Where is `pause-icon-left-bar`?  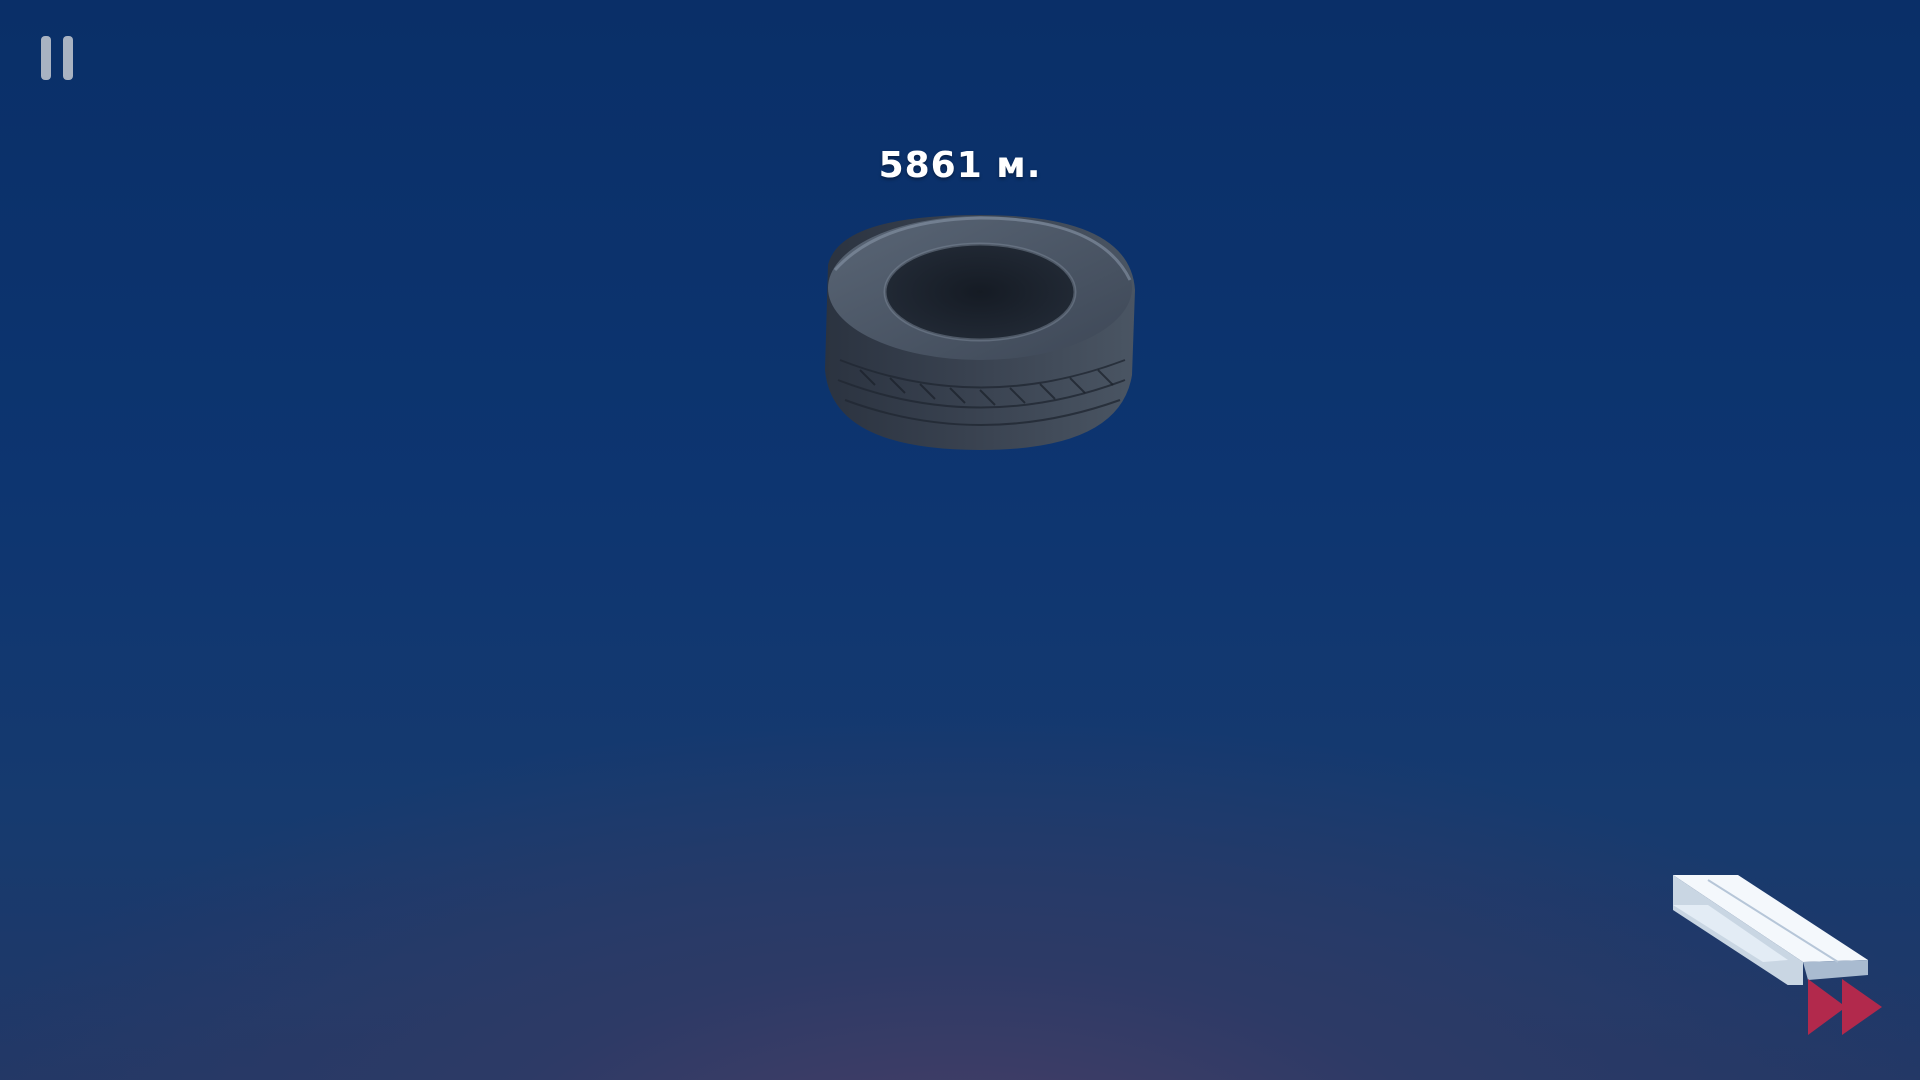
pause-icon-left-bar is located at coordinates (46, 58).